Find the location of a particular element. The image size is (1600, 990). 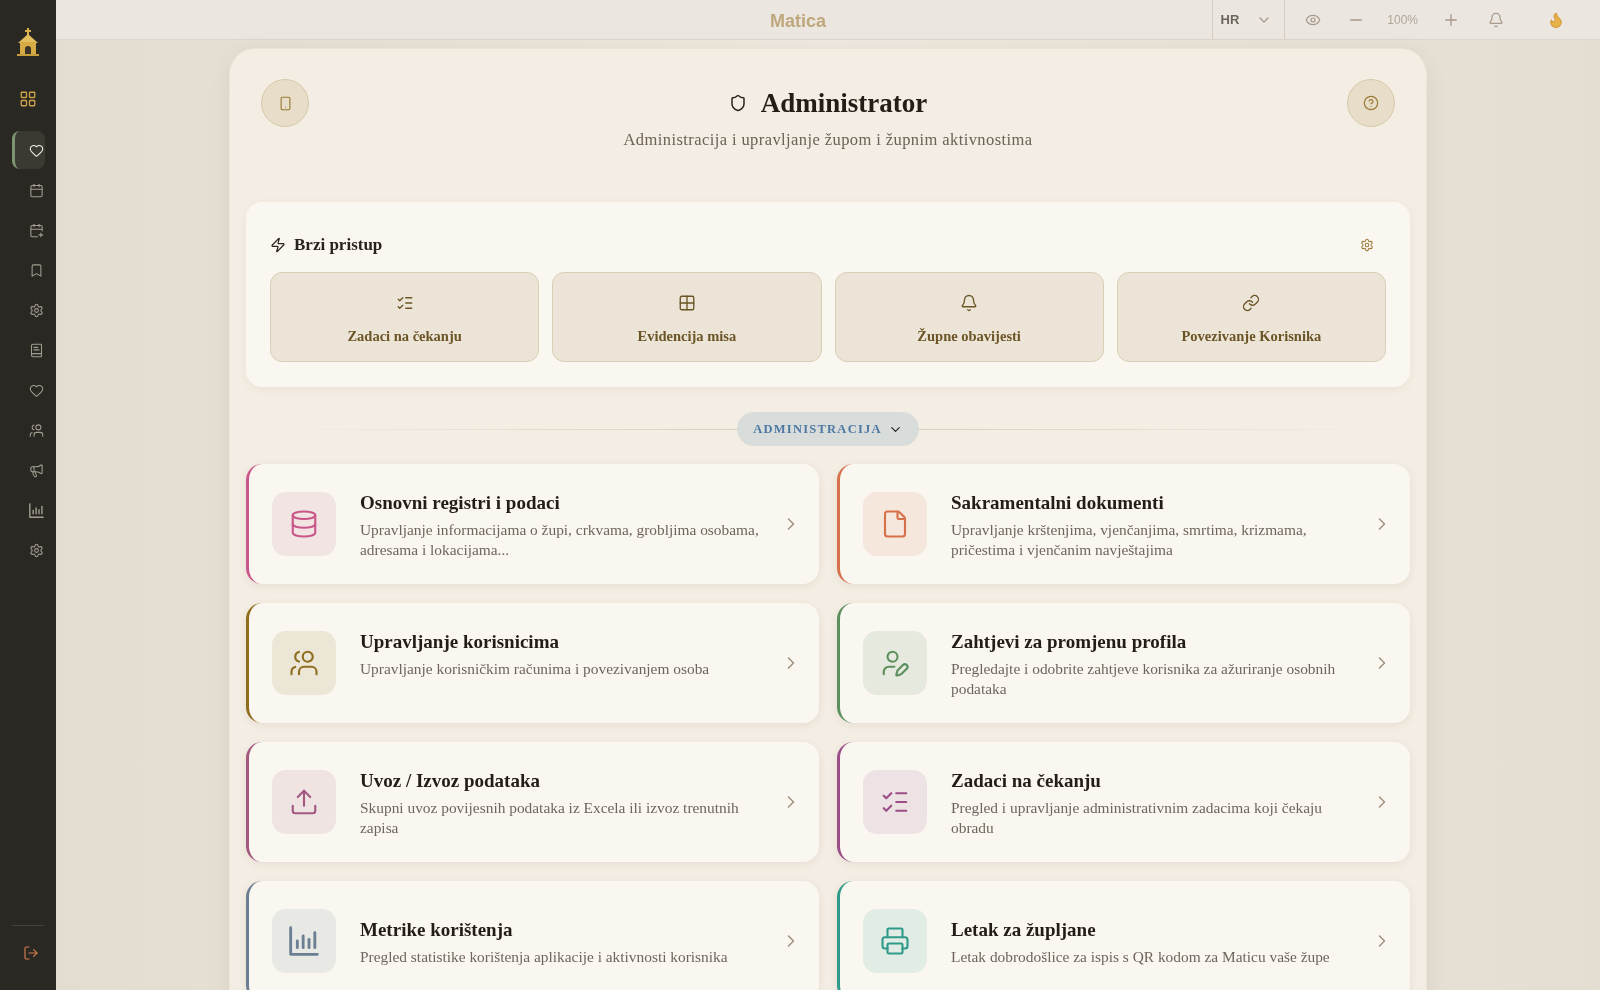

bookmark-icon is located at coordinates (36, 270).